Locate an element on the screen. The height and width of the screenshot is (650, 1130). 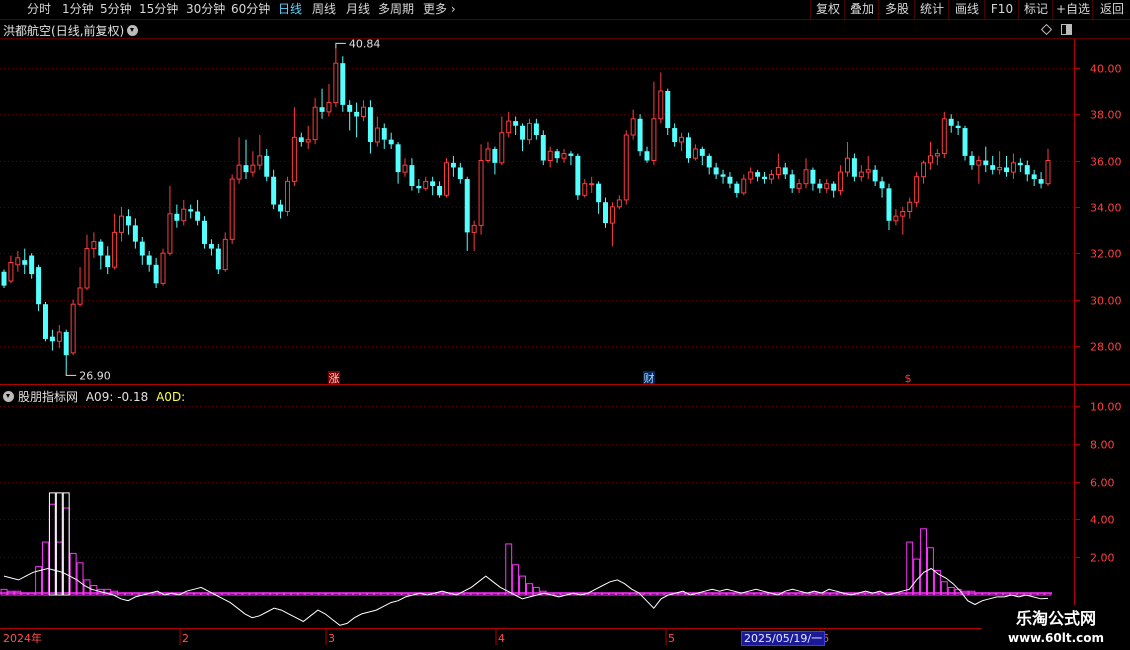
function-button-6: 标记 is located at coordinates (1035, 9).